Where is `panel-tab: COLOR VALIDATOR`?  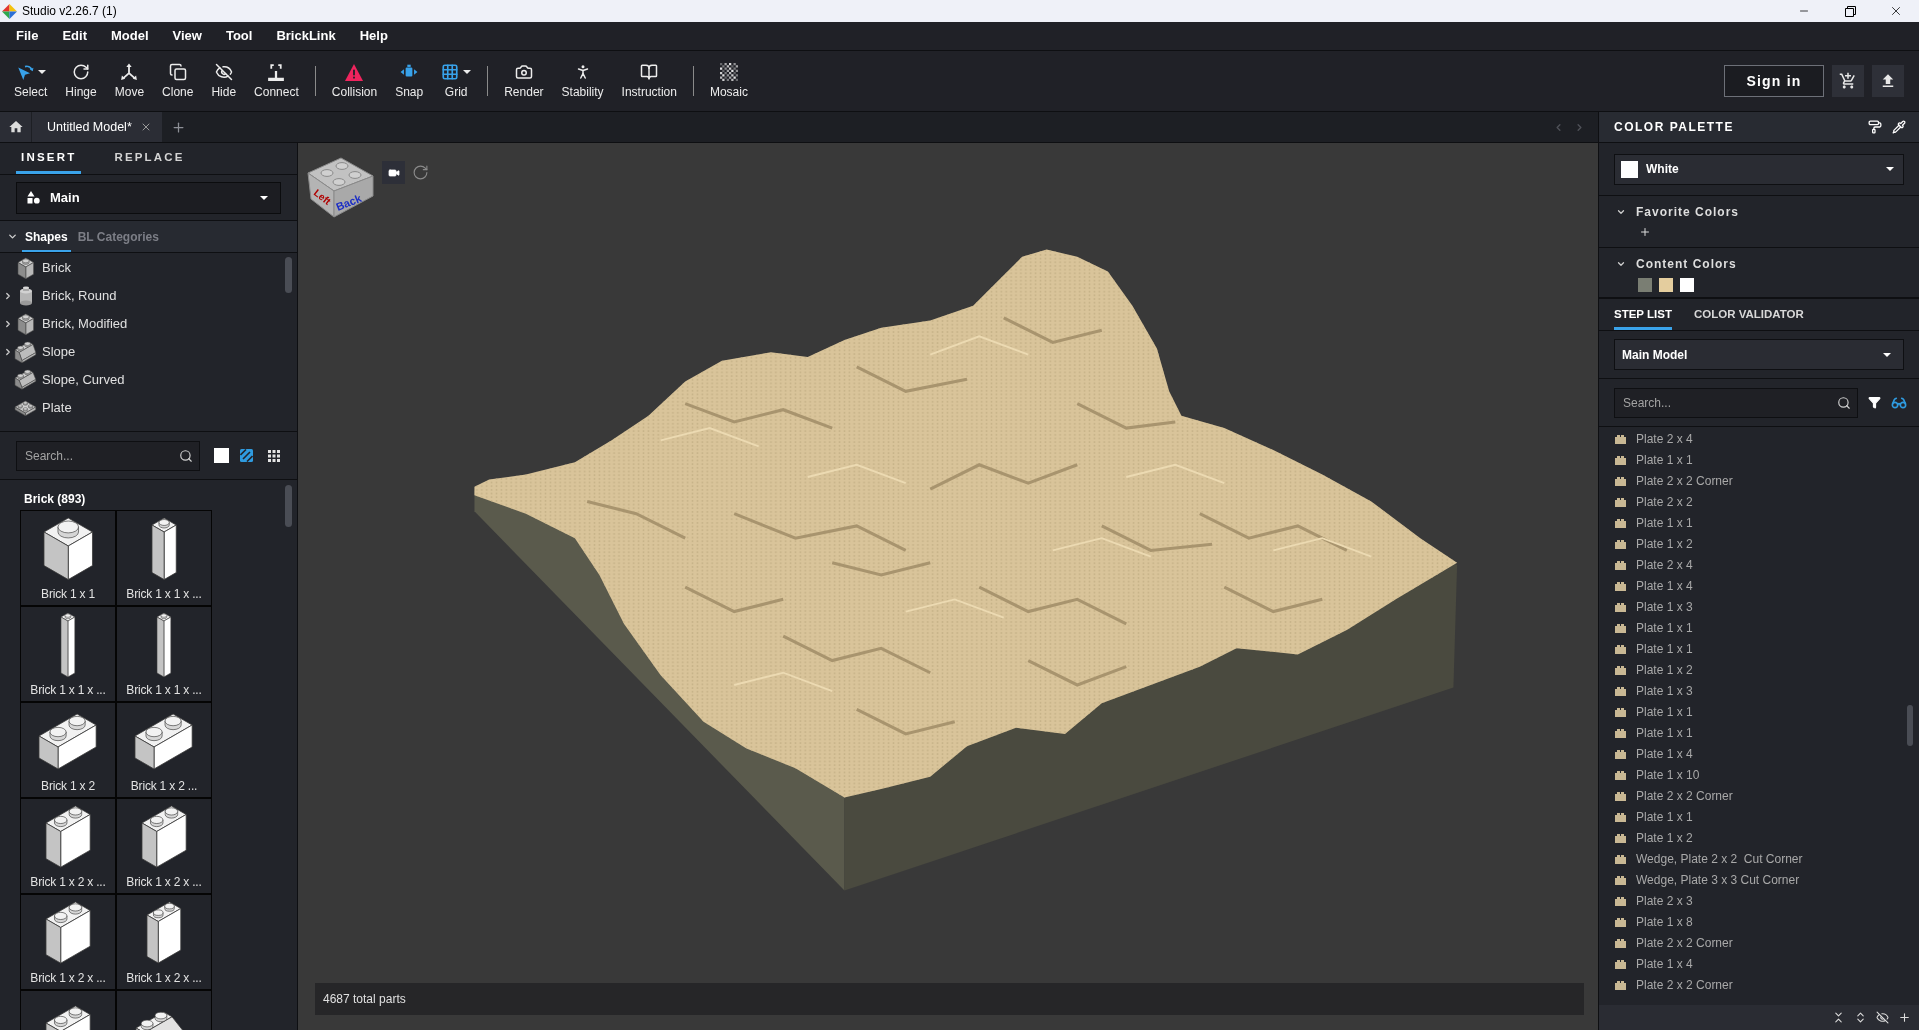 panel-tab: COLOR VALIDATOR is located at coordinates (1748, 314).